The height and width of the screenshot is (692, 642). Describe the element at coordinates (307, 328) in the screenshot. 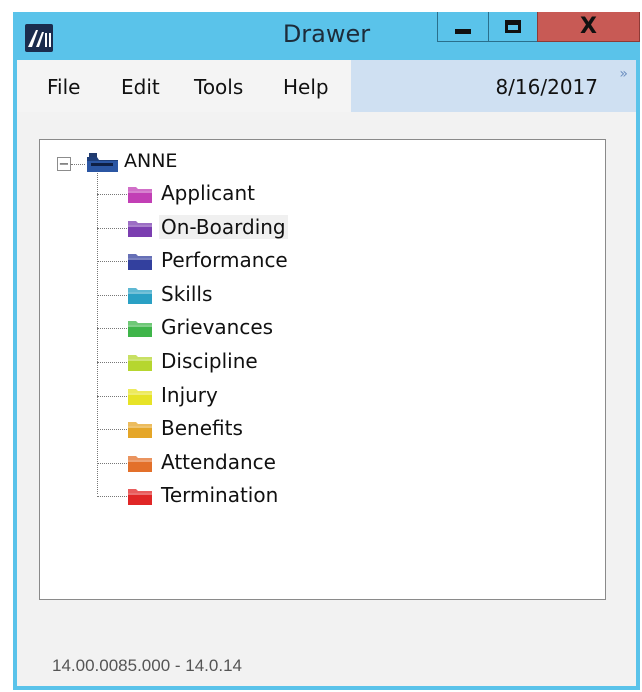

I see `tree-item: Grievances` at that location.